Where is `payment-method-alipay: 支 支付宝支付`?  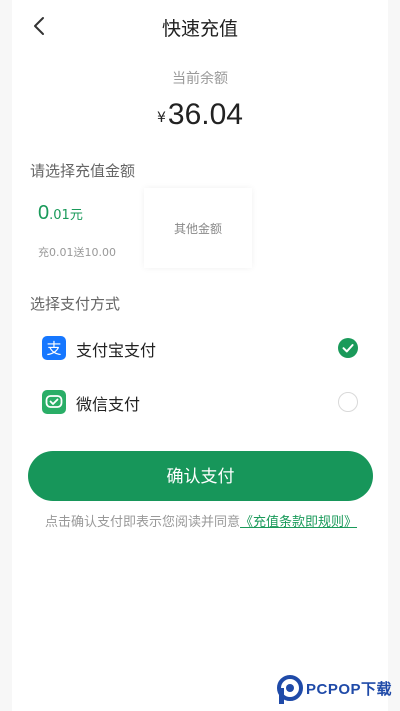 payment-method-alipay: 支 支付宝支付 is located at coordinates (200, 348).